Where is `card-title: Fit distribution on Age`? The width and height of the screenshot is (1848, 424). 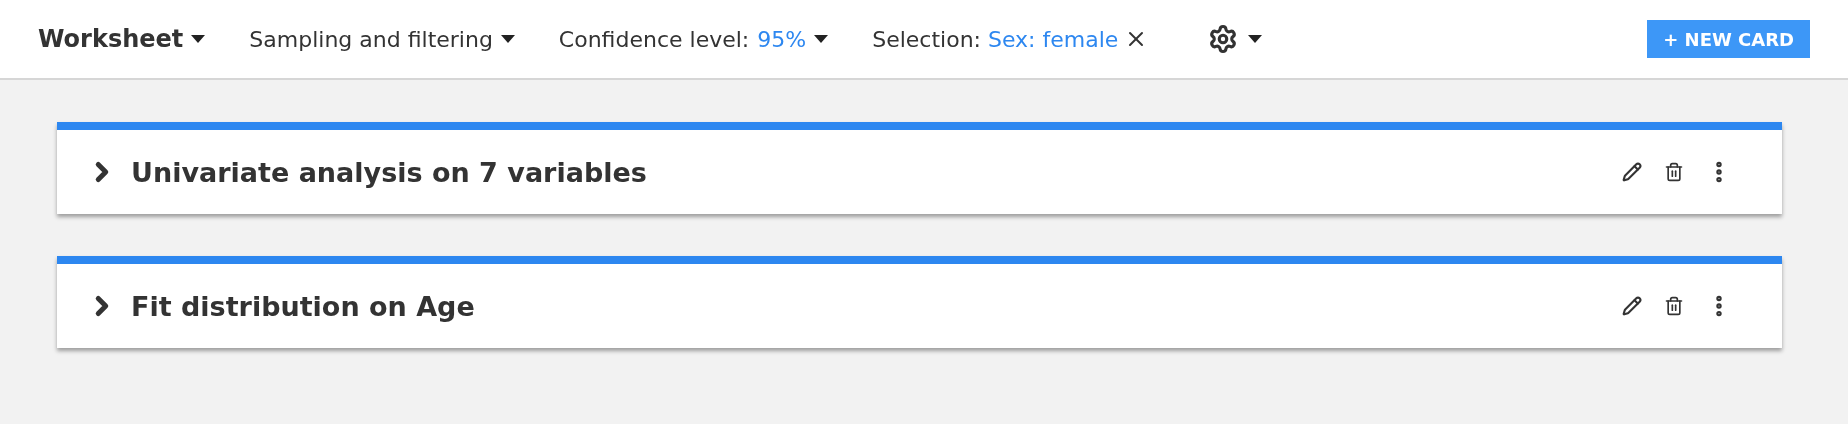
card-title: Fit distribution on Age is located at coordinates (303, 306).